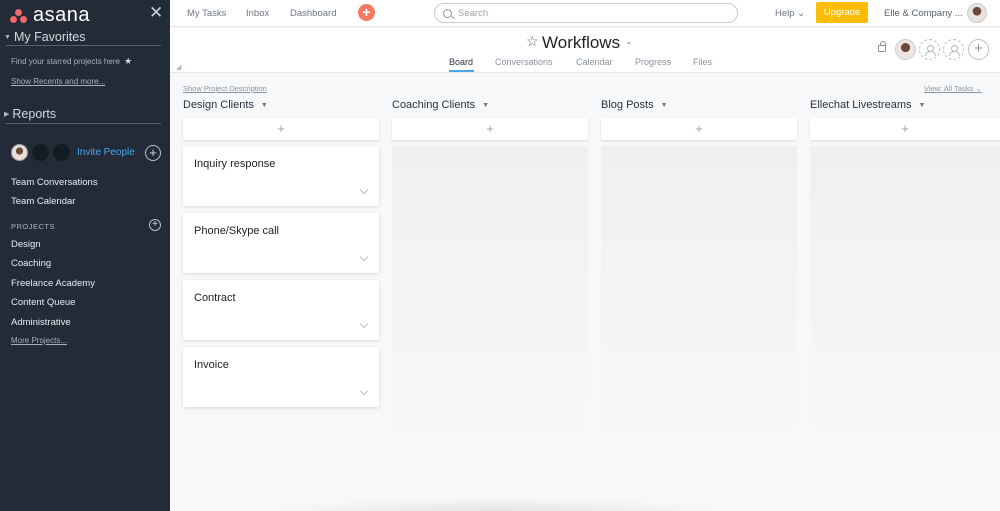 The image size is (1000, 511). Describe the element at coordinates (313, 13) in the screenshot. I see `nav-dashboard: Dashboard` at that location.